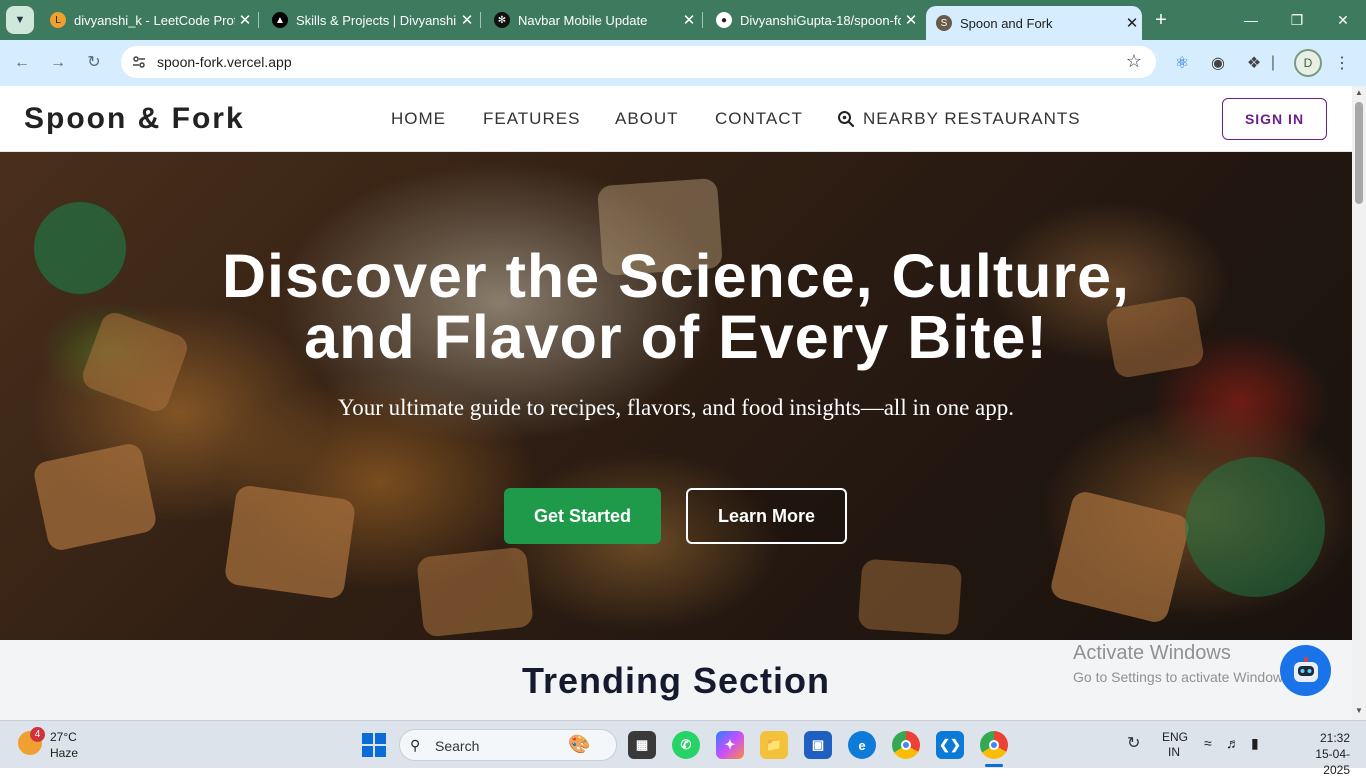  Describe the element at coordinates (147, 20) in the screenshot. I see `tab-leetcode: L divyanshi_k - LeetCode Profi ✕` at that location.